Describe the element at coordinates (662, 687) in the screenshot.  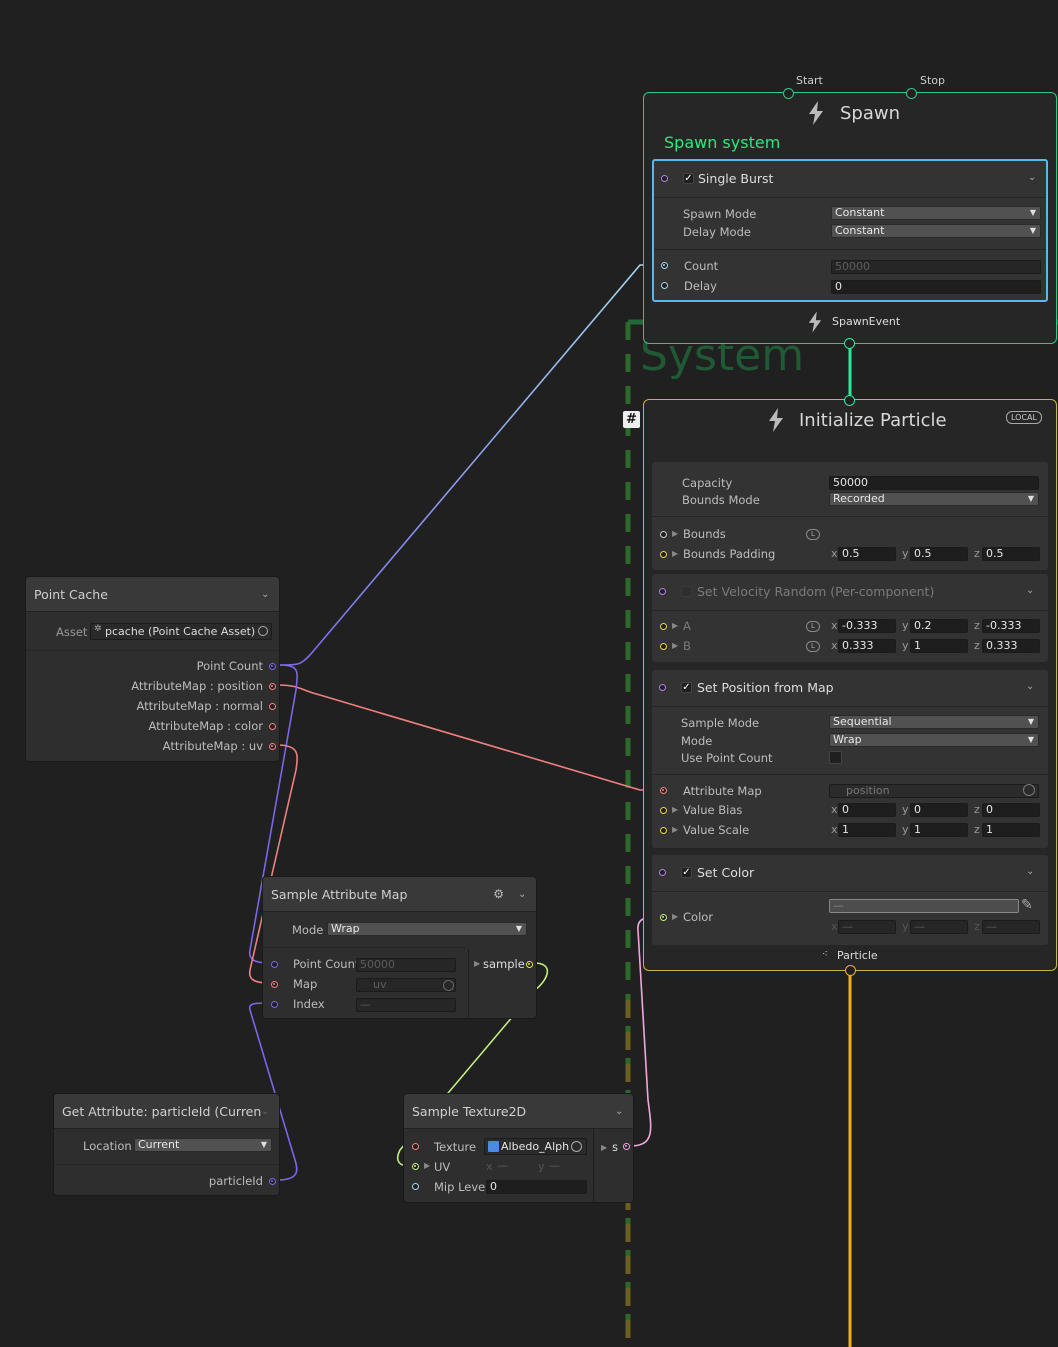
I see `position-activation-port` at that location.